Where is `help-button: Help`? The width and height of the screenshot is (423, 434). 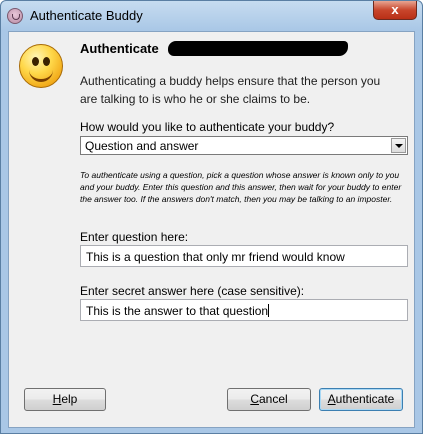 help-button: Help is located at coordinates (65, 399).